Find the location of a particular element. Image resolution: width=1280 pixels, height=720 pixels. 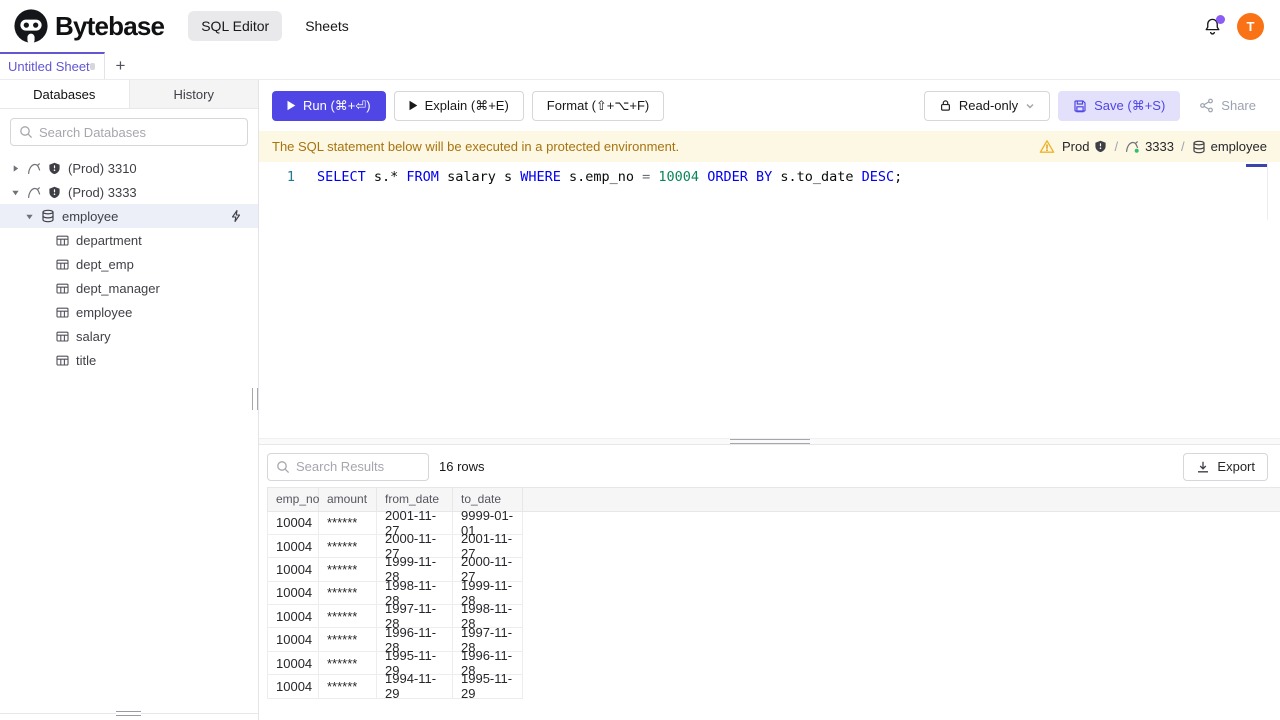

primary-nav: SQL Editor Sheets is located at coordinates (275, 26).